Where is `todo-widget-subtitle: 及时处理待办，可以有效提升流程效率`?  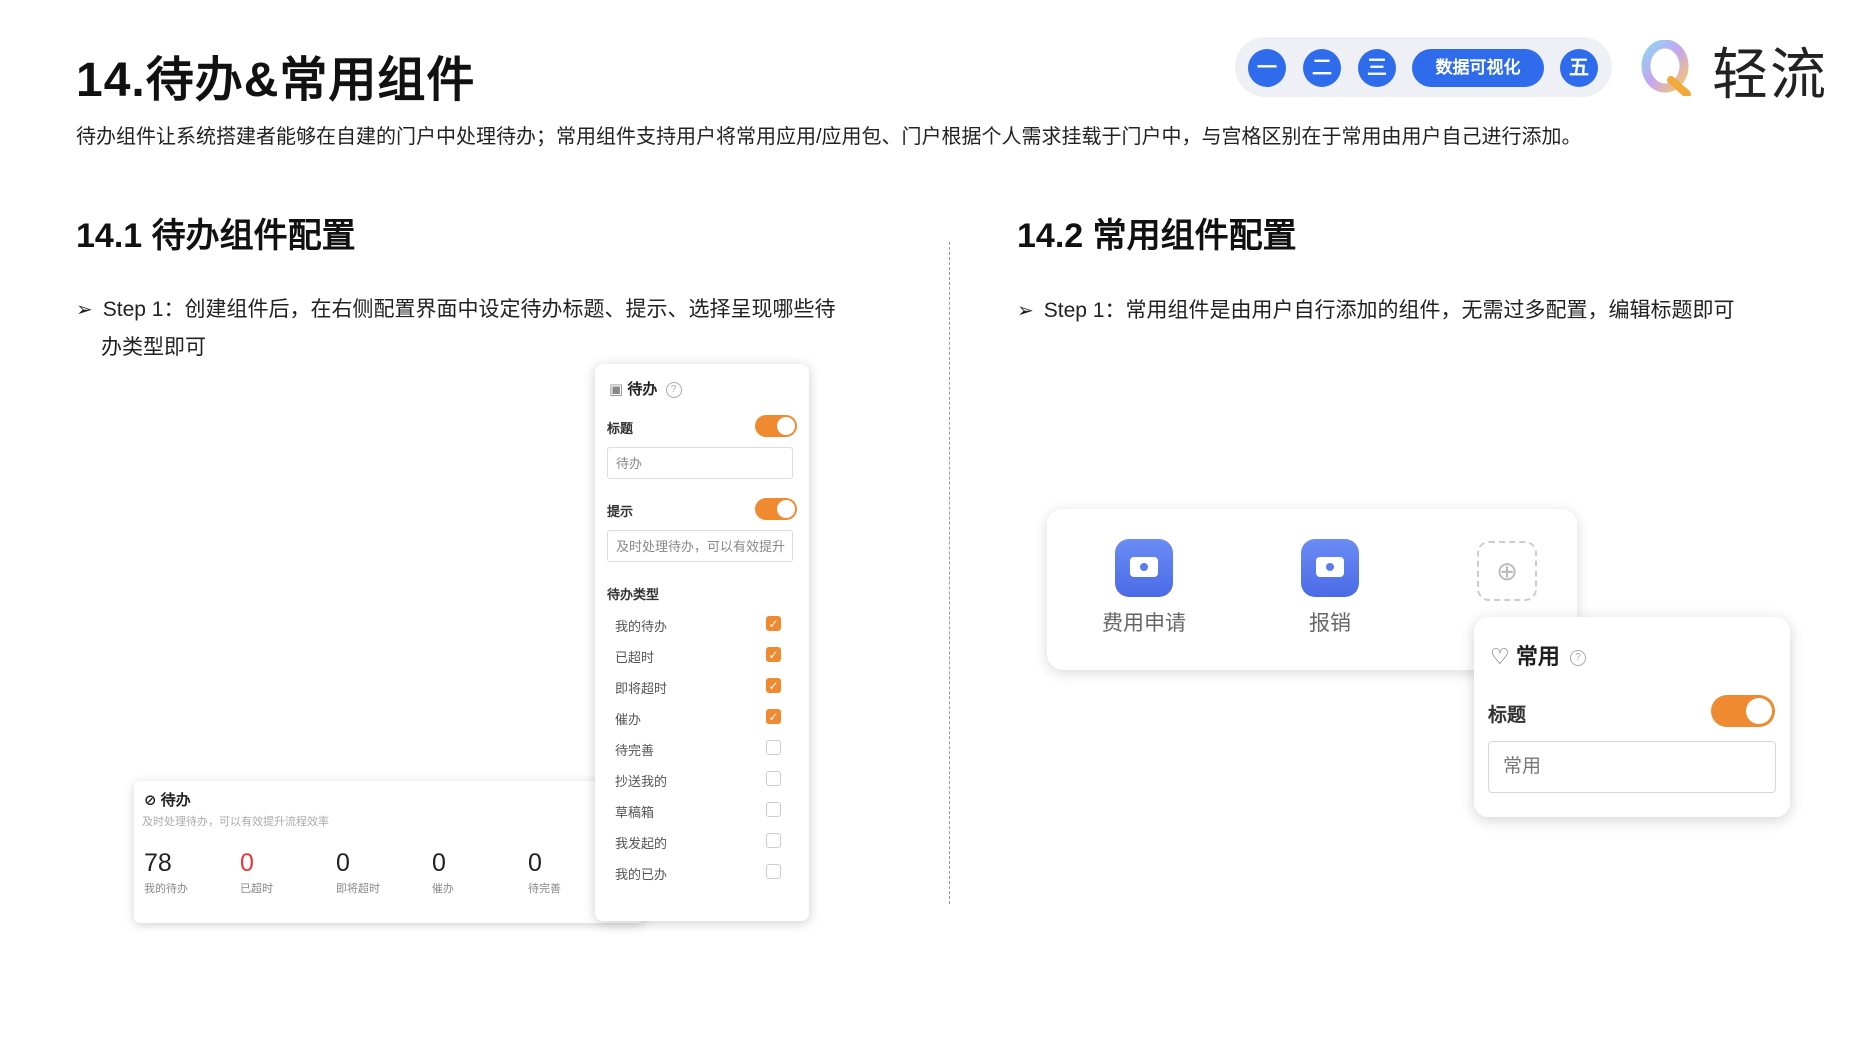 todo-widget-subtitle: 及时处理待办，可以有效提升流程效率 is located at coordinates (235, 822).